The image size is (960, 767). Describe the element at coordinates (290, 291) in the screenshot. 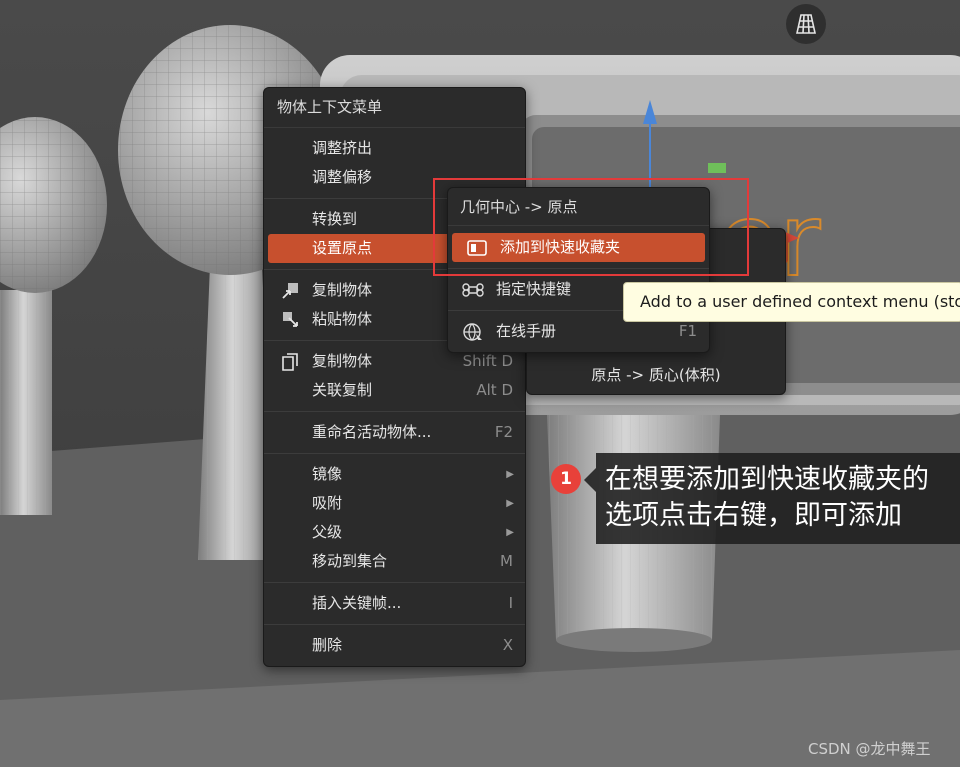

I see `copy-to-buffer-icon` at that location.